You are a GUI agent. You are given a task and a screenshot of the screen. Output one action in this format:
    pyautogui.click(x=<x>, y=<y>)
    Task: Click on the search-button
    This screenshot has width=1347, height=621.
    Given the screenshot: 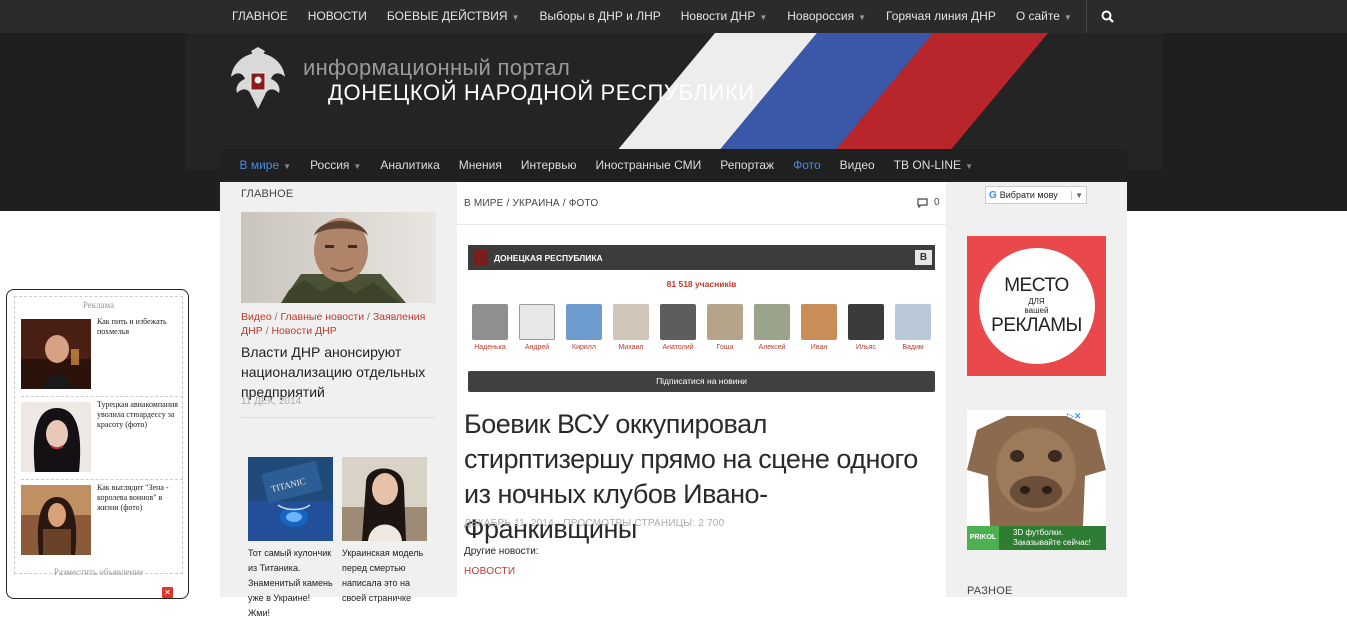 What is the action you would take?
    pyautogui.click(x=1107, y=16)
    